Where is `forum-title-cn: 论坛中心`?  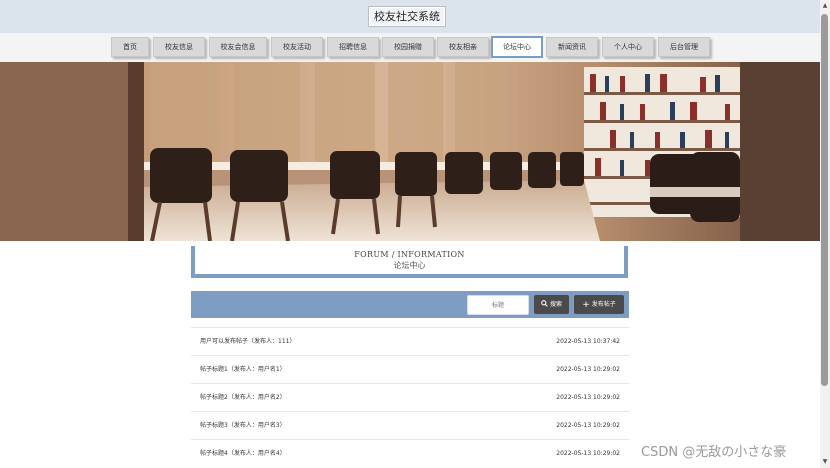 forum-title-cn: 论坛中心 is located at coordinates (409, 265).